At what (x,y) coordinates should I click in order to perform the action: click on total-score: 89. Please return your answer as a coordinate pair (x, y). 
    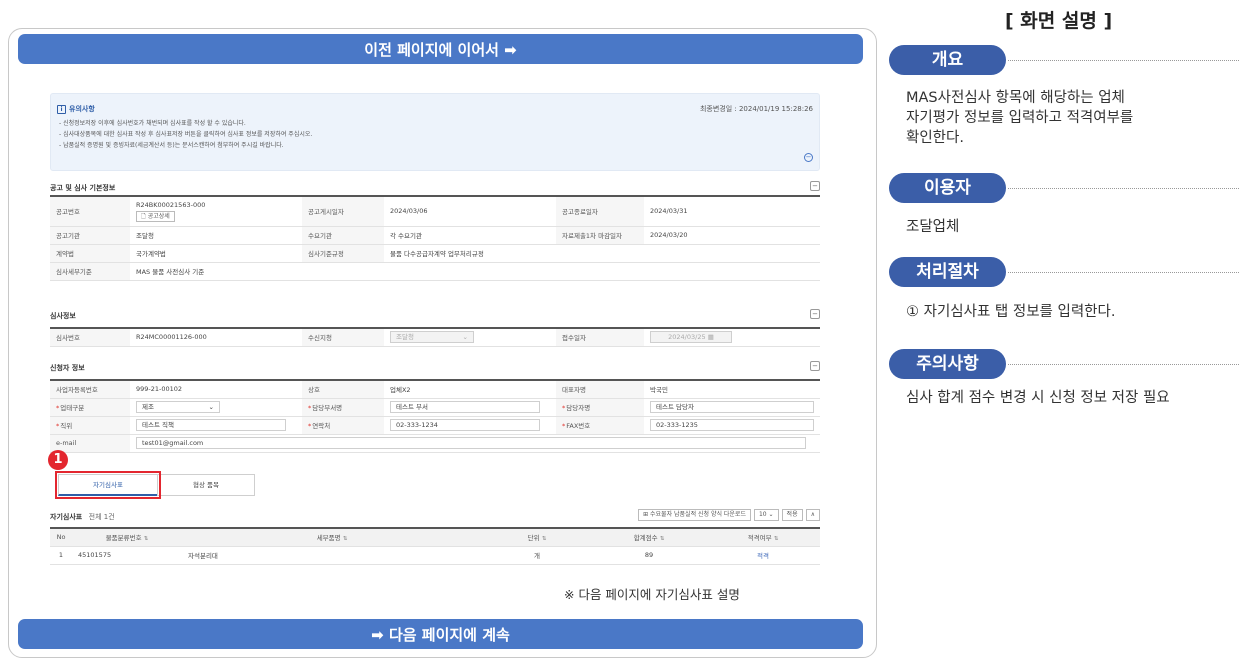
    Looking at the image, I should click on (649, 555).